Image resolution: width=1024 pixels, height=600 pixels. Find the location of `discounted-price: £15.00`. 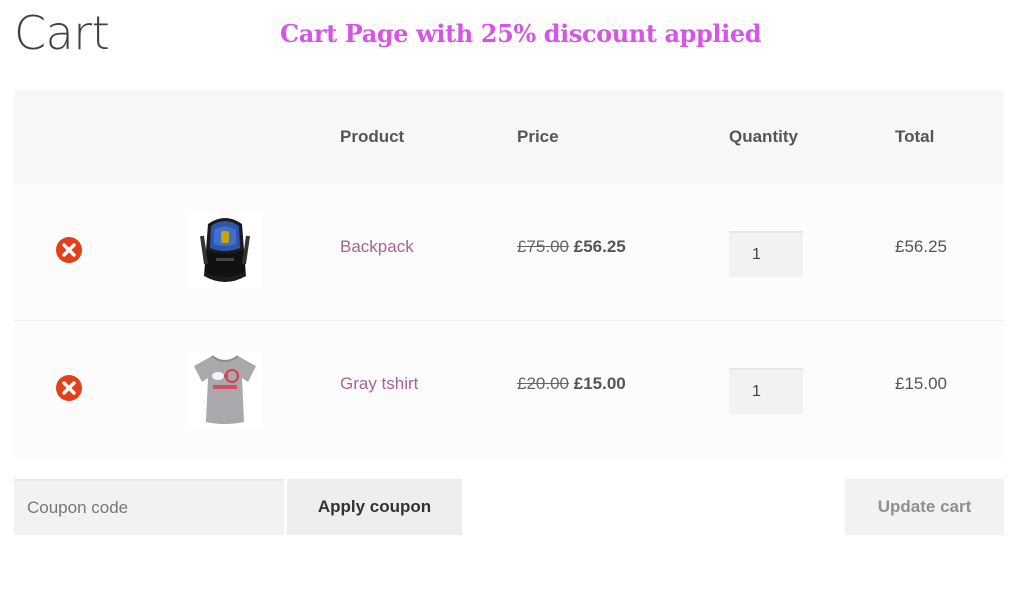

discounted-price: £15.00 is located at coordinates (599, 384).